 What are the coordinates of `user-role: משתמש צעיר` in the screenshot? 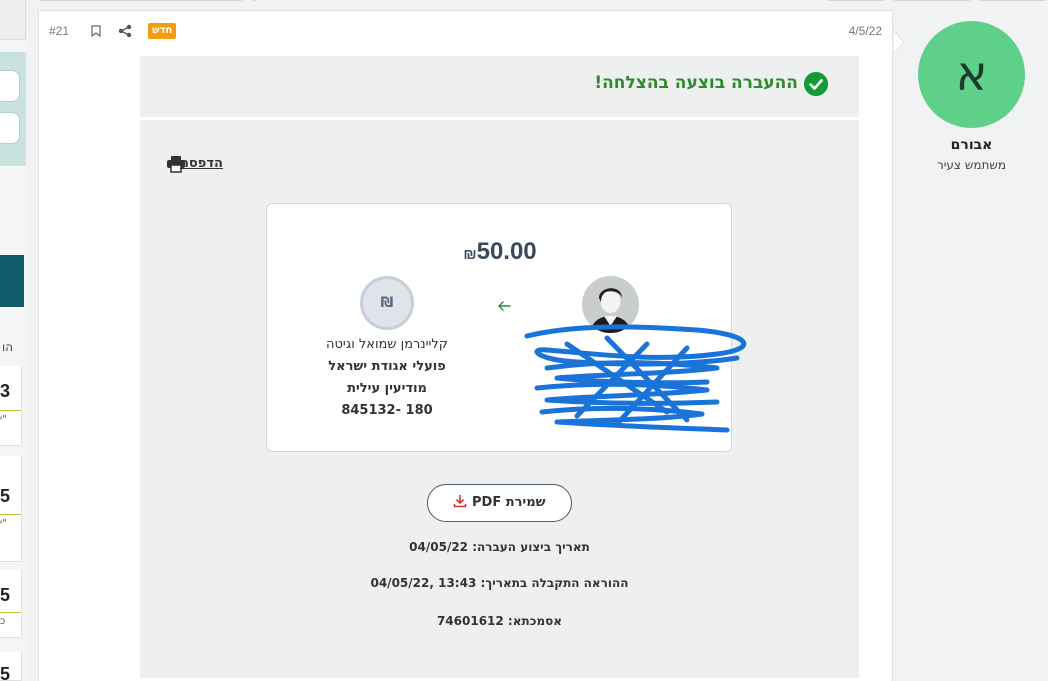 It's located at (971, 165).